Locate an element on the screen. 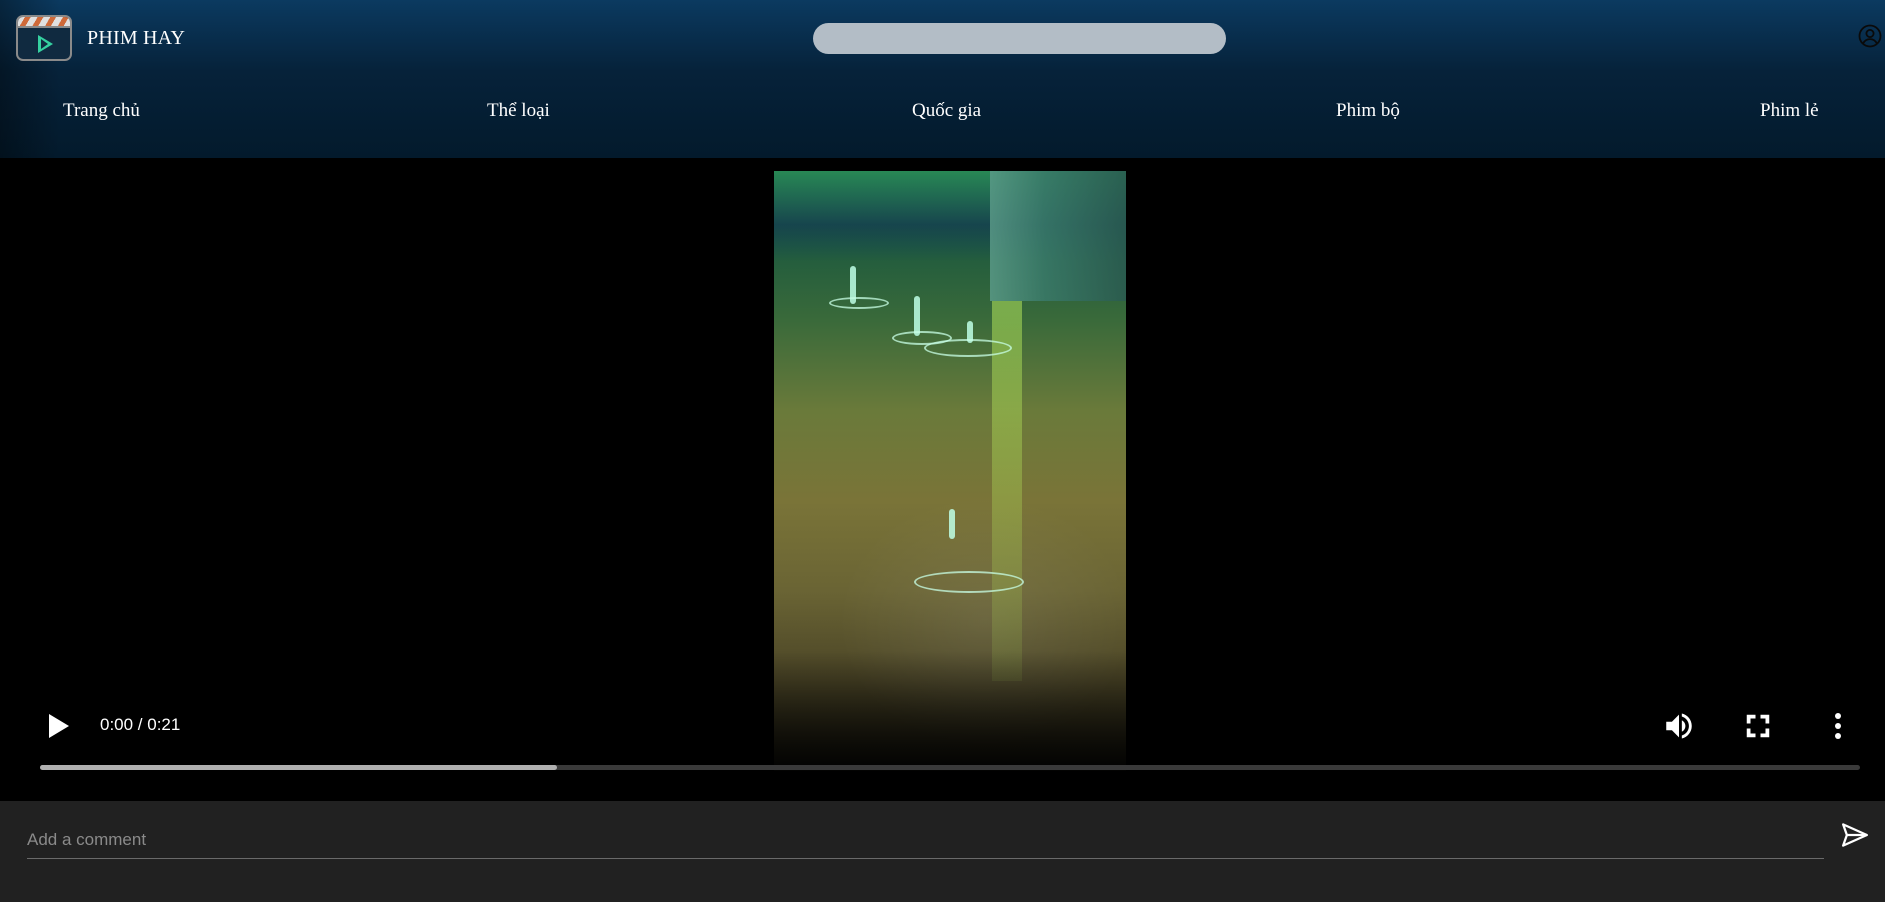 This screenshot has width=1885, height=902. nav-item-phim-le: Phim lẻ is located at coordinates (1789, 111).